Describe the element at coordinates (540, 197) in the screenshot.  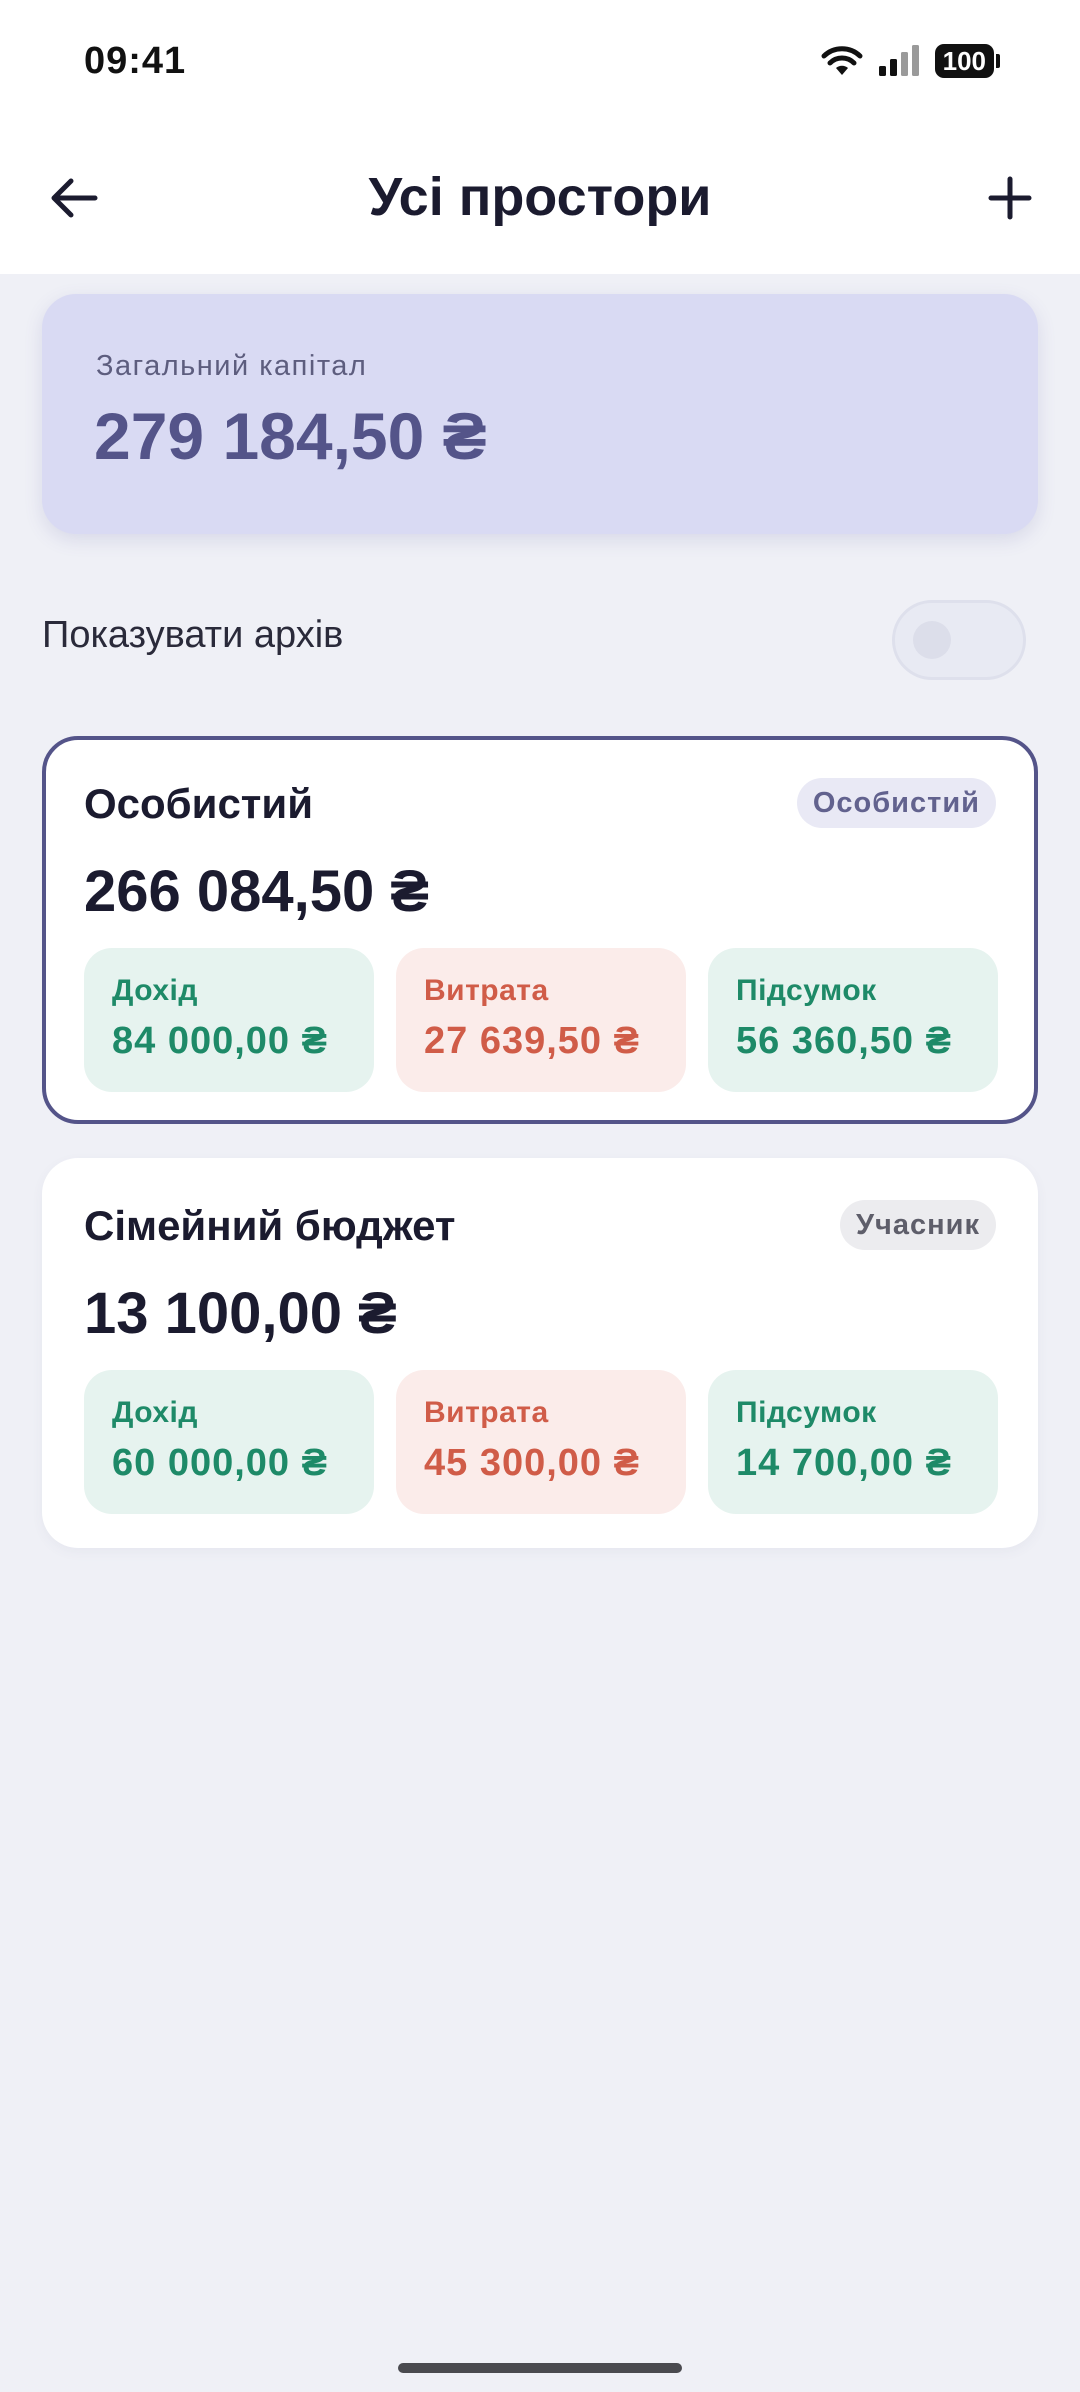
I see `page-title: Усі простори` at that location.